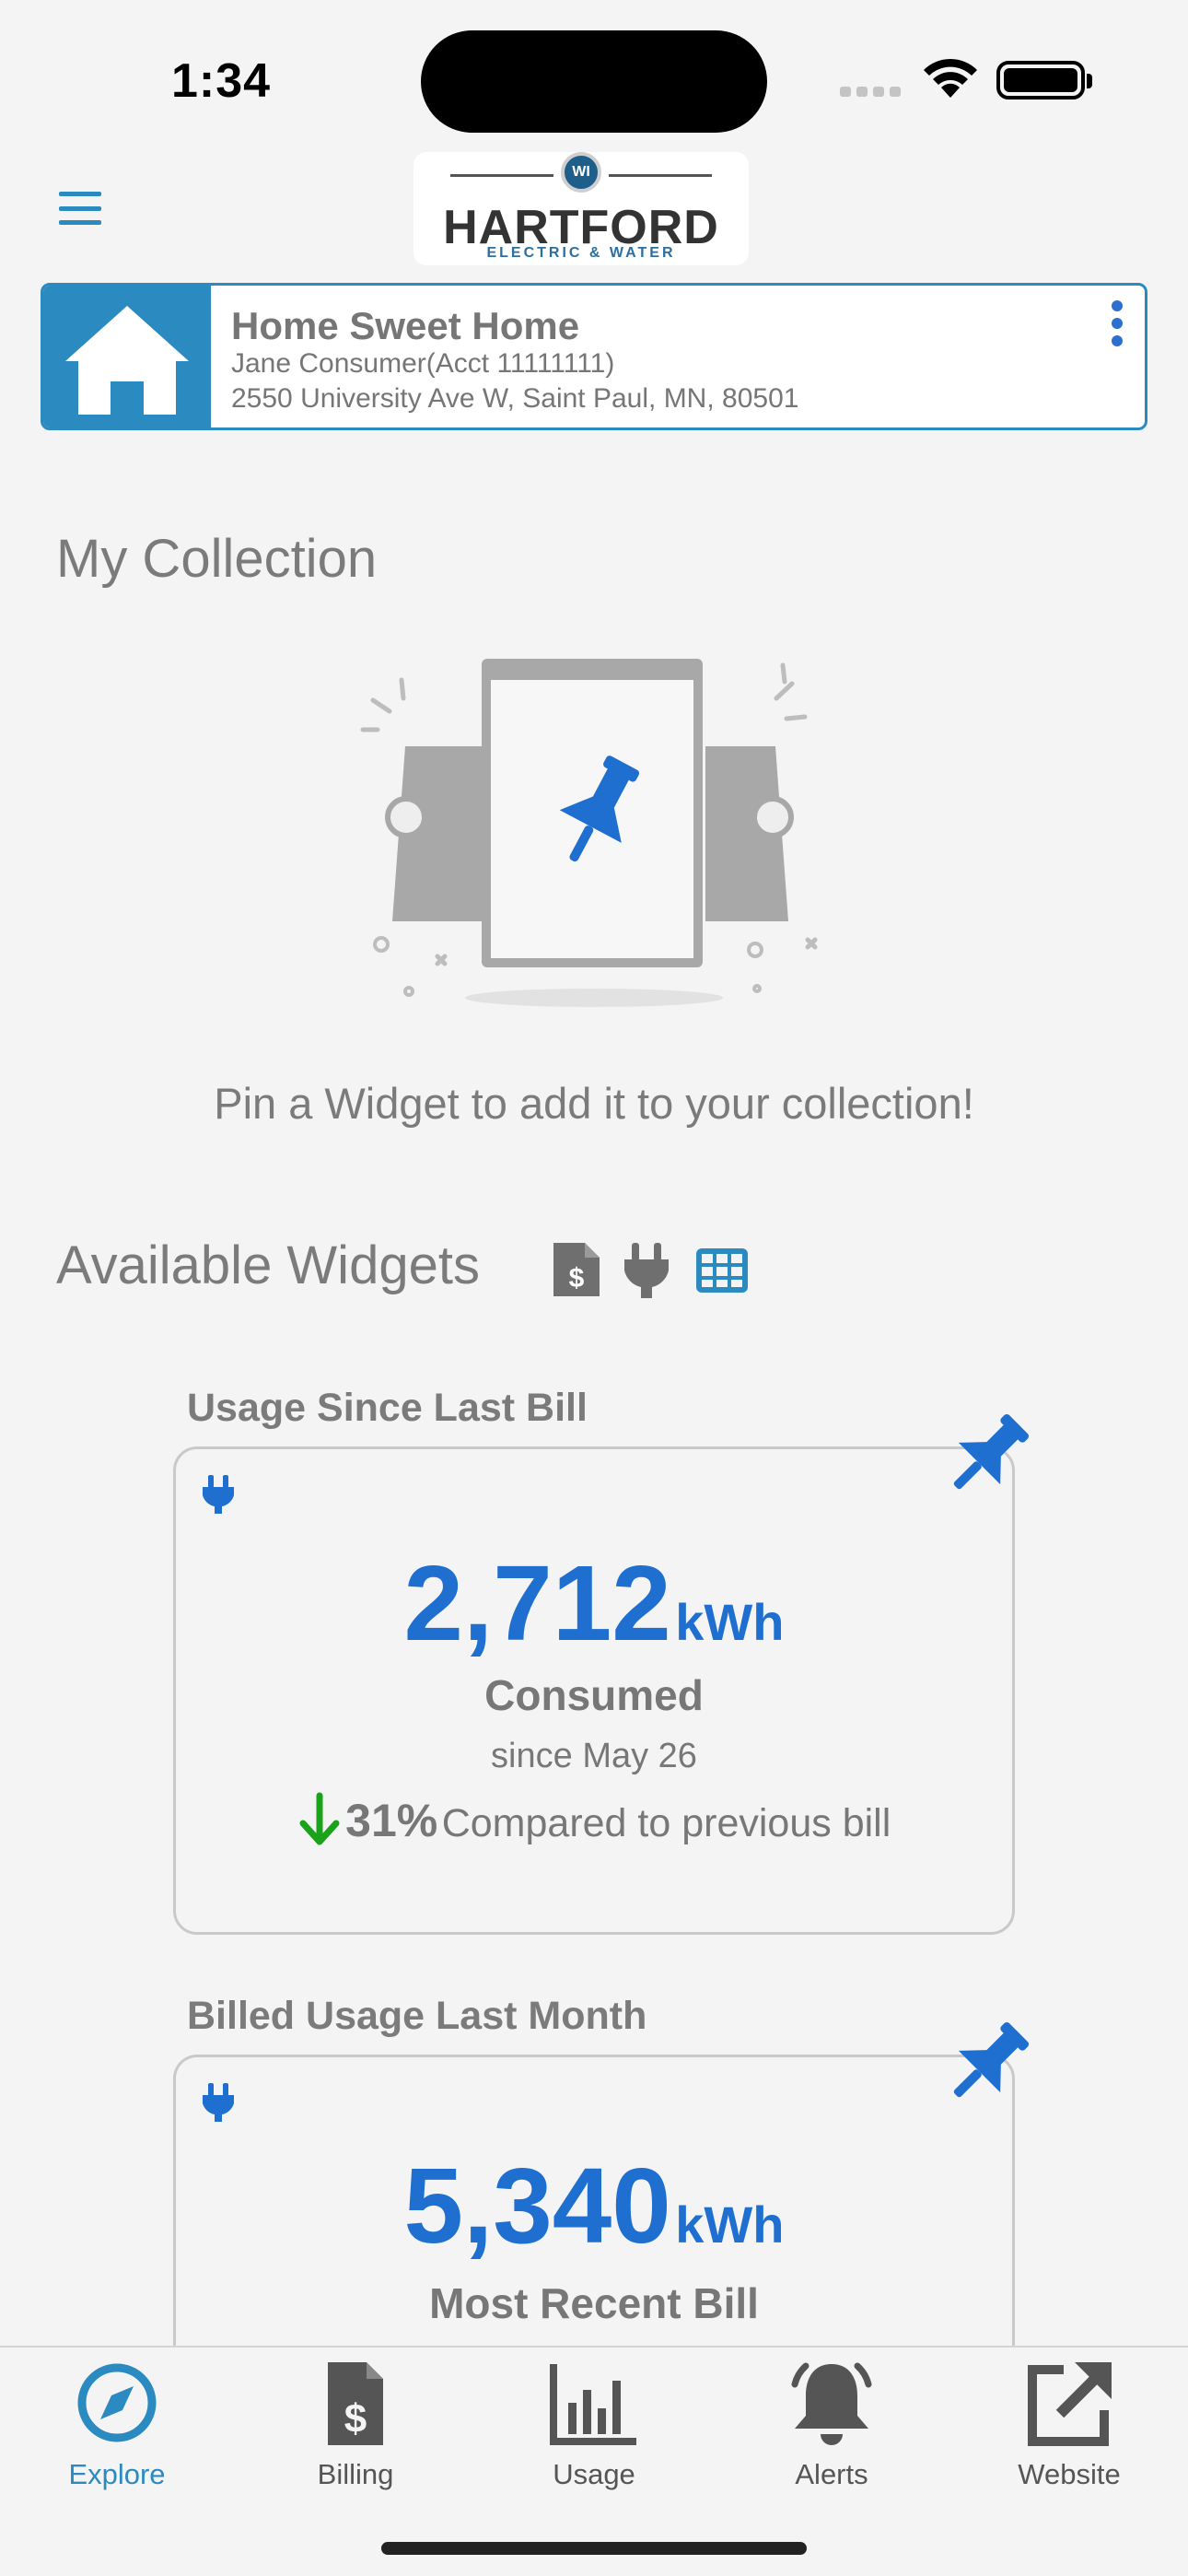  I want to click on tab-explore: Explore, so click(117, 2426).